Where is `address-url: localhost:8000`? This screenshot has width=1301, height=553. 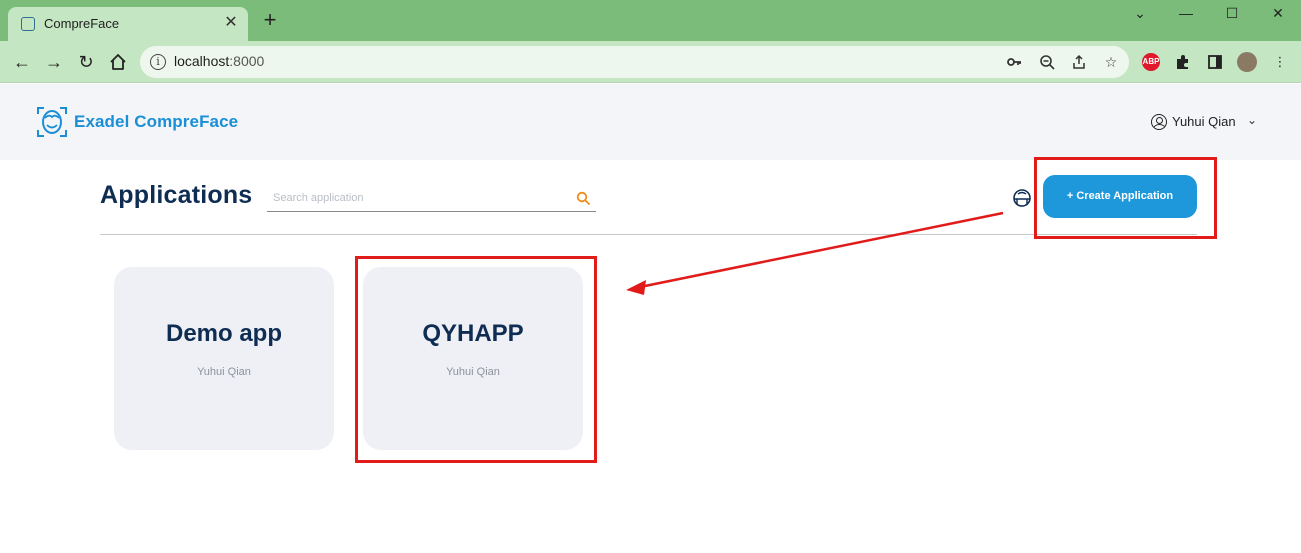
address-url: localhost:8000 is located at coordinates (219, 61).